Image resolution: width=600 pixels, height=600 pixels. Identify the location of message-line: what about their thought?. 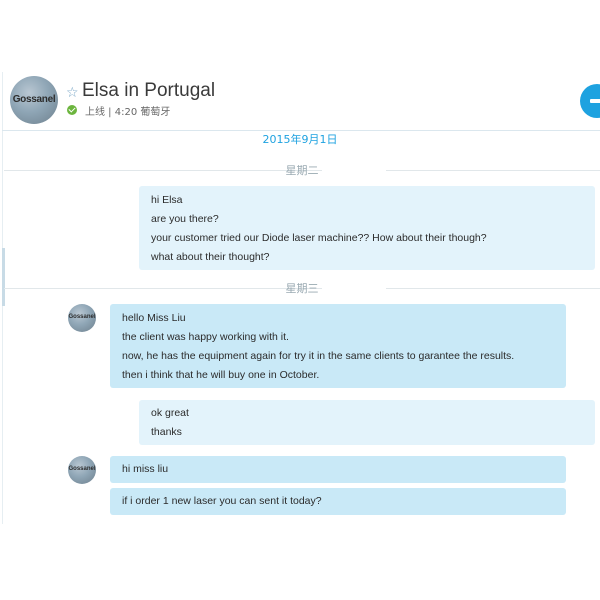
(210, 257).